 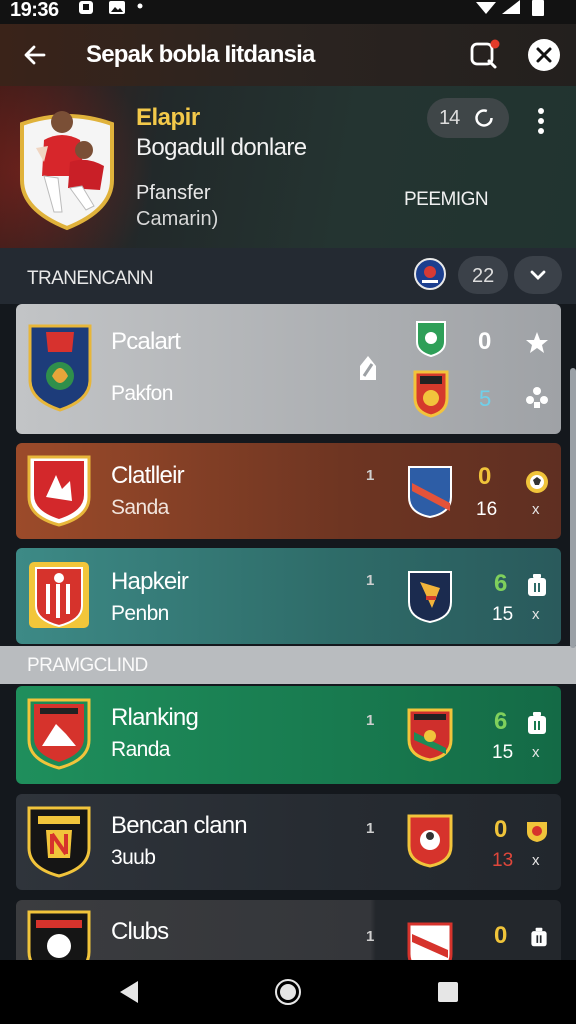 I want to click on player-name: Elapir, so click(x=168, y=117).